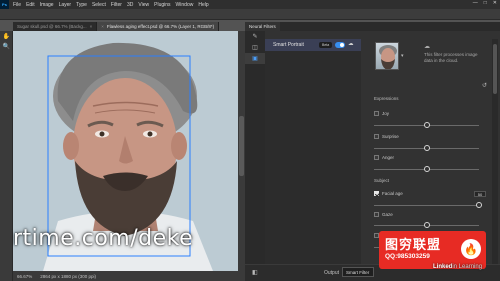  Describe the element at coordinates (407, 256) in the screenshot. I see `promo-qq: QQ:985303259` at that location.